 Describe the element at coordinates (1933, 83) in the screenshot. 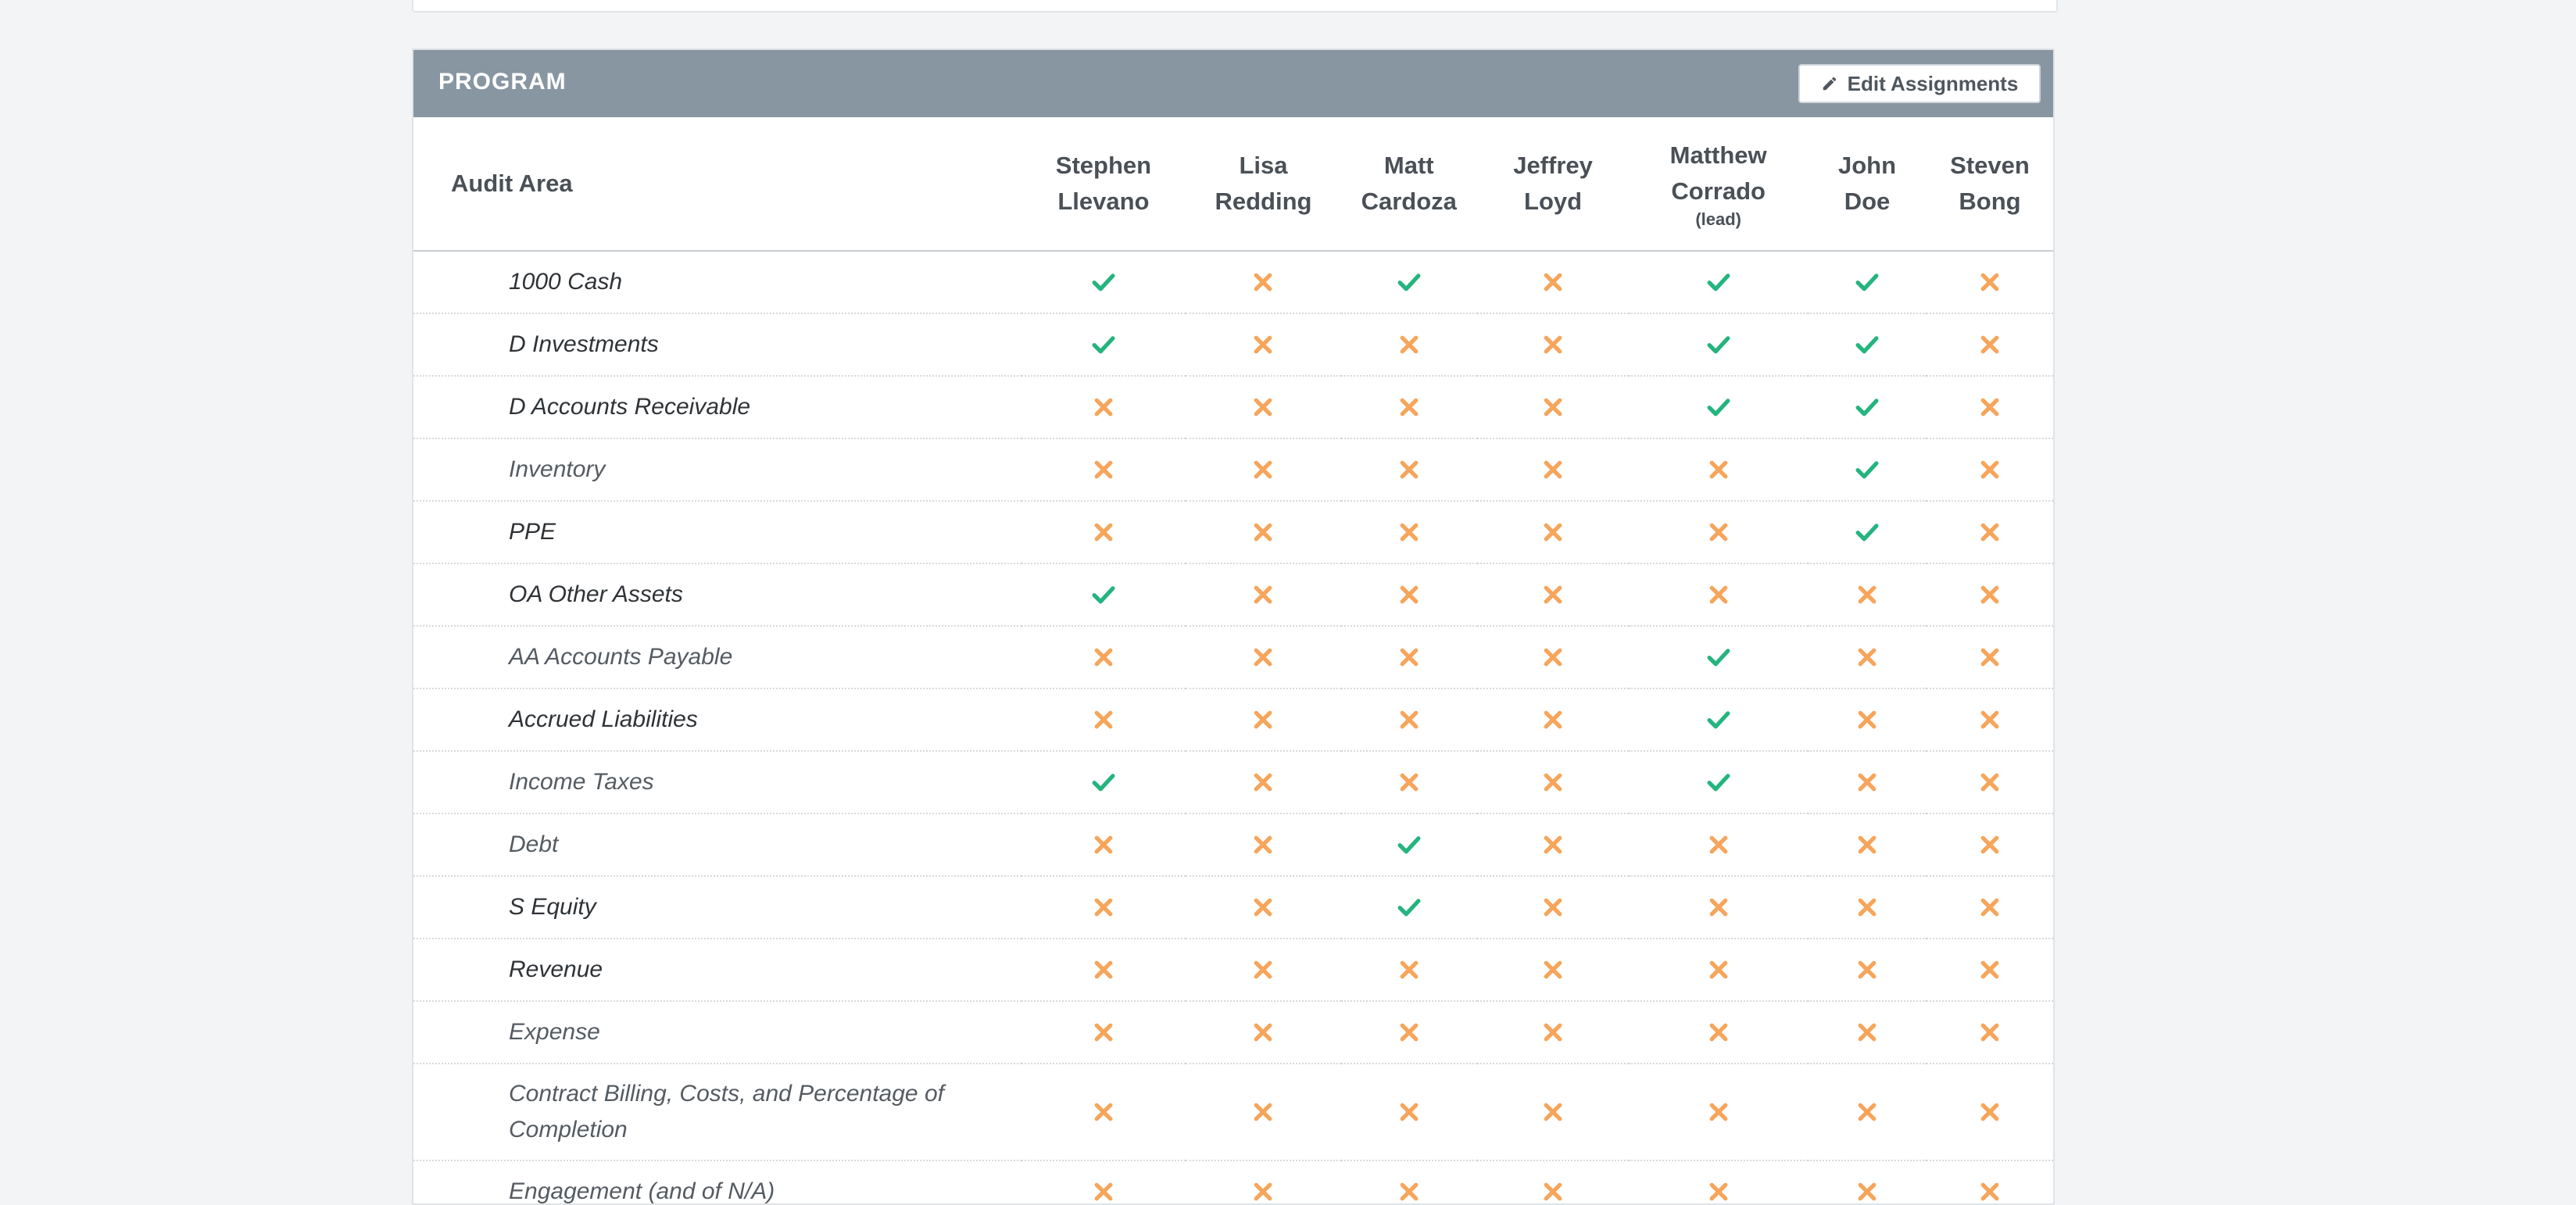

I see `edit-assignments-label: Edit Assignments` at that location.